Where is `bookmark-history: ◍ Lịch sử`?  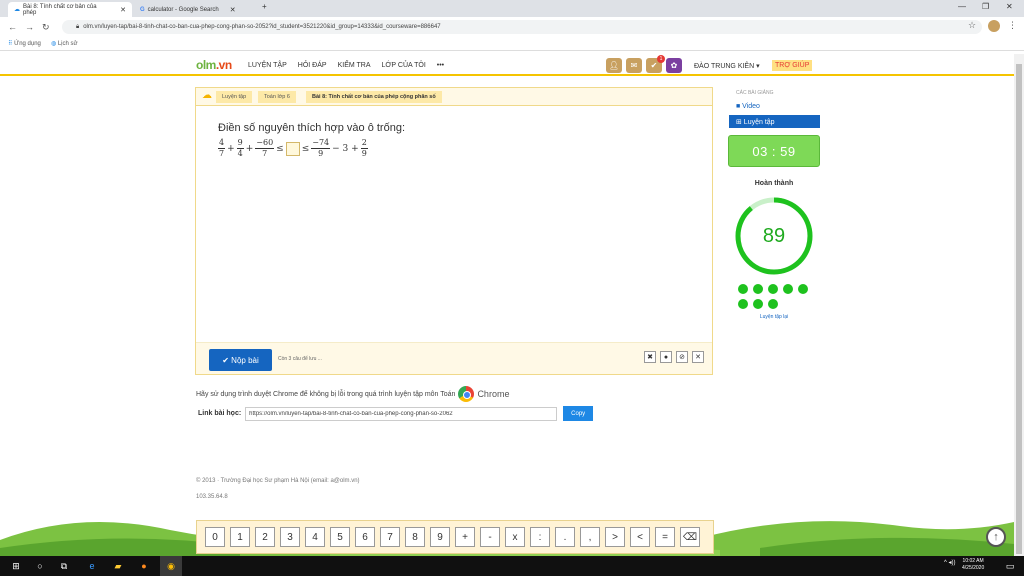
bookmark-history: ◍ Lịch sử is located at coordinates (64, 43).